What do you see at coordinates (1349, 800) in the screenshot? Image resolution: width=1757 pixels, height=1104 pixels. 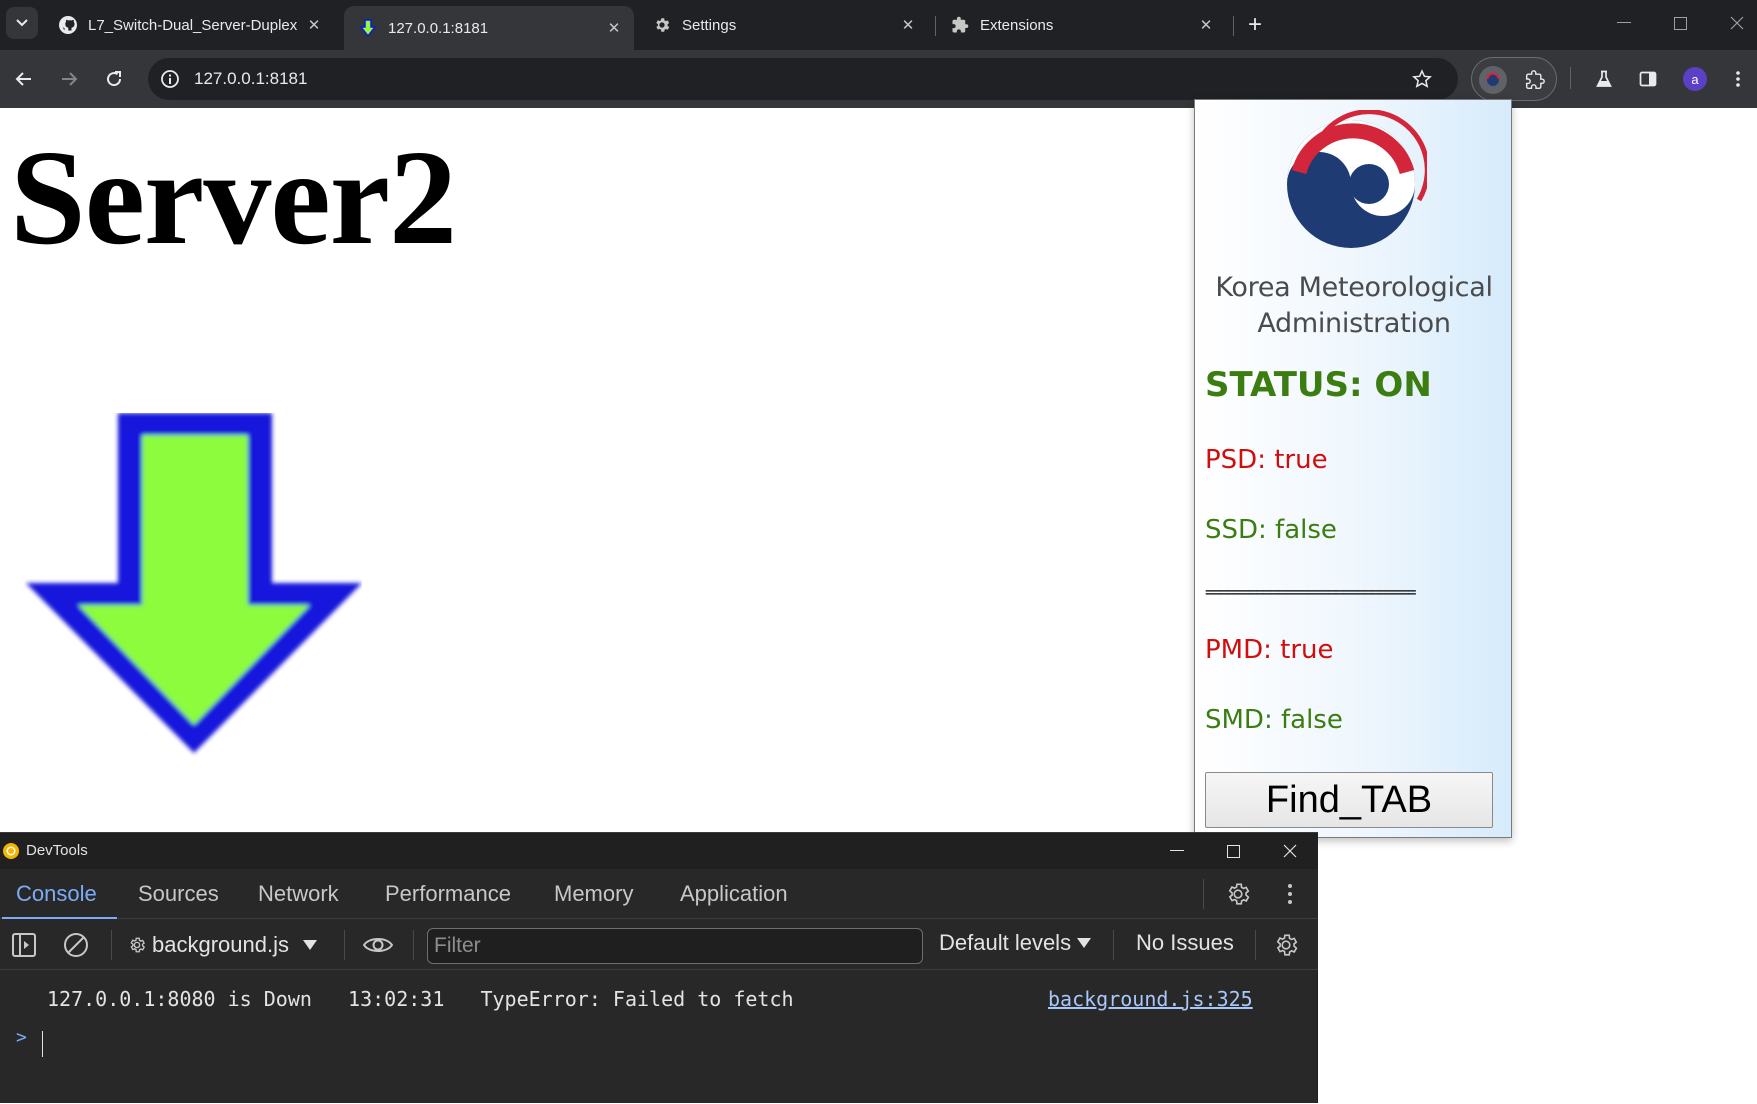 I see `find-tab-button: Find_TAB` at bounding box center [1349, 800].